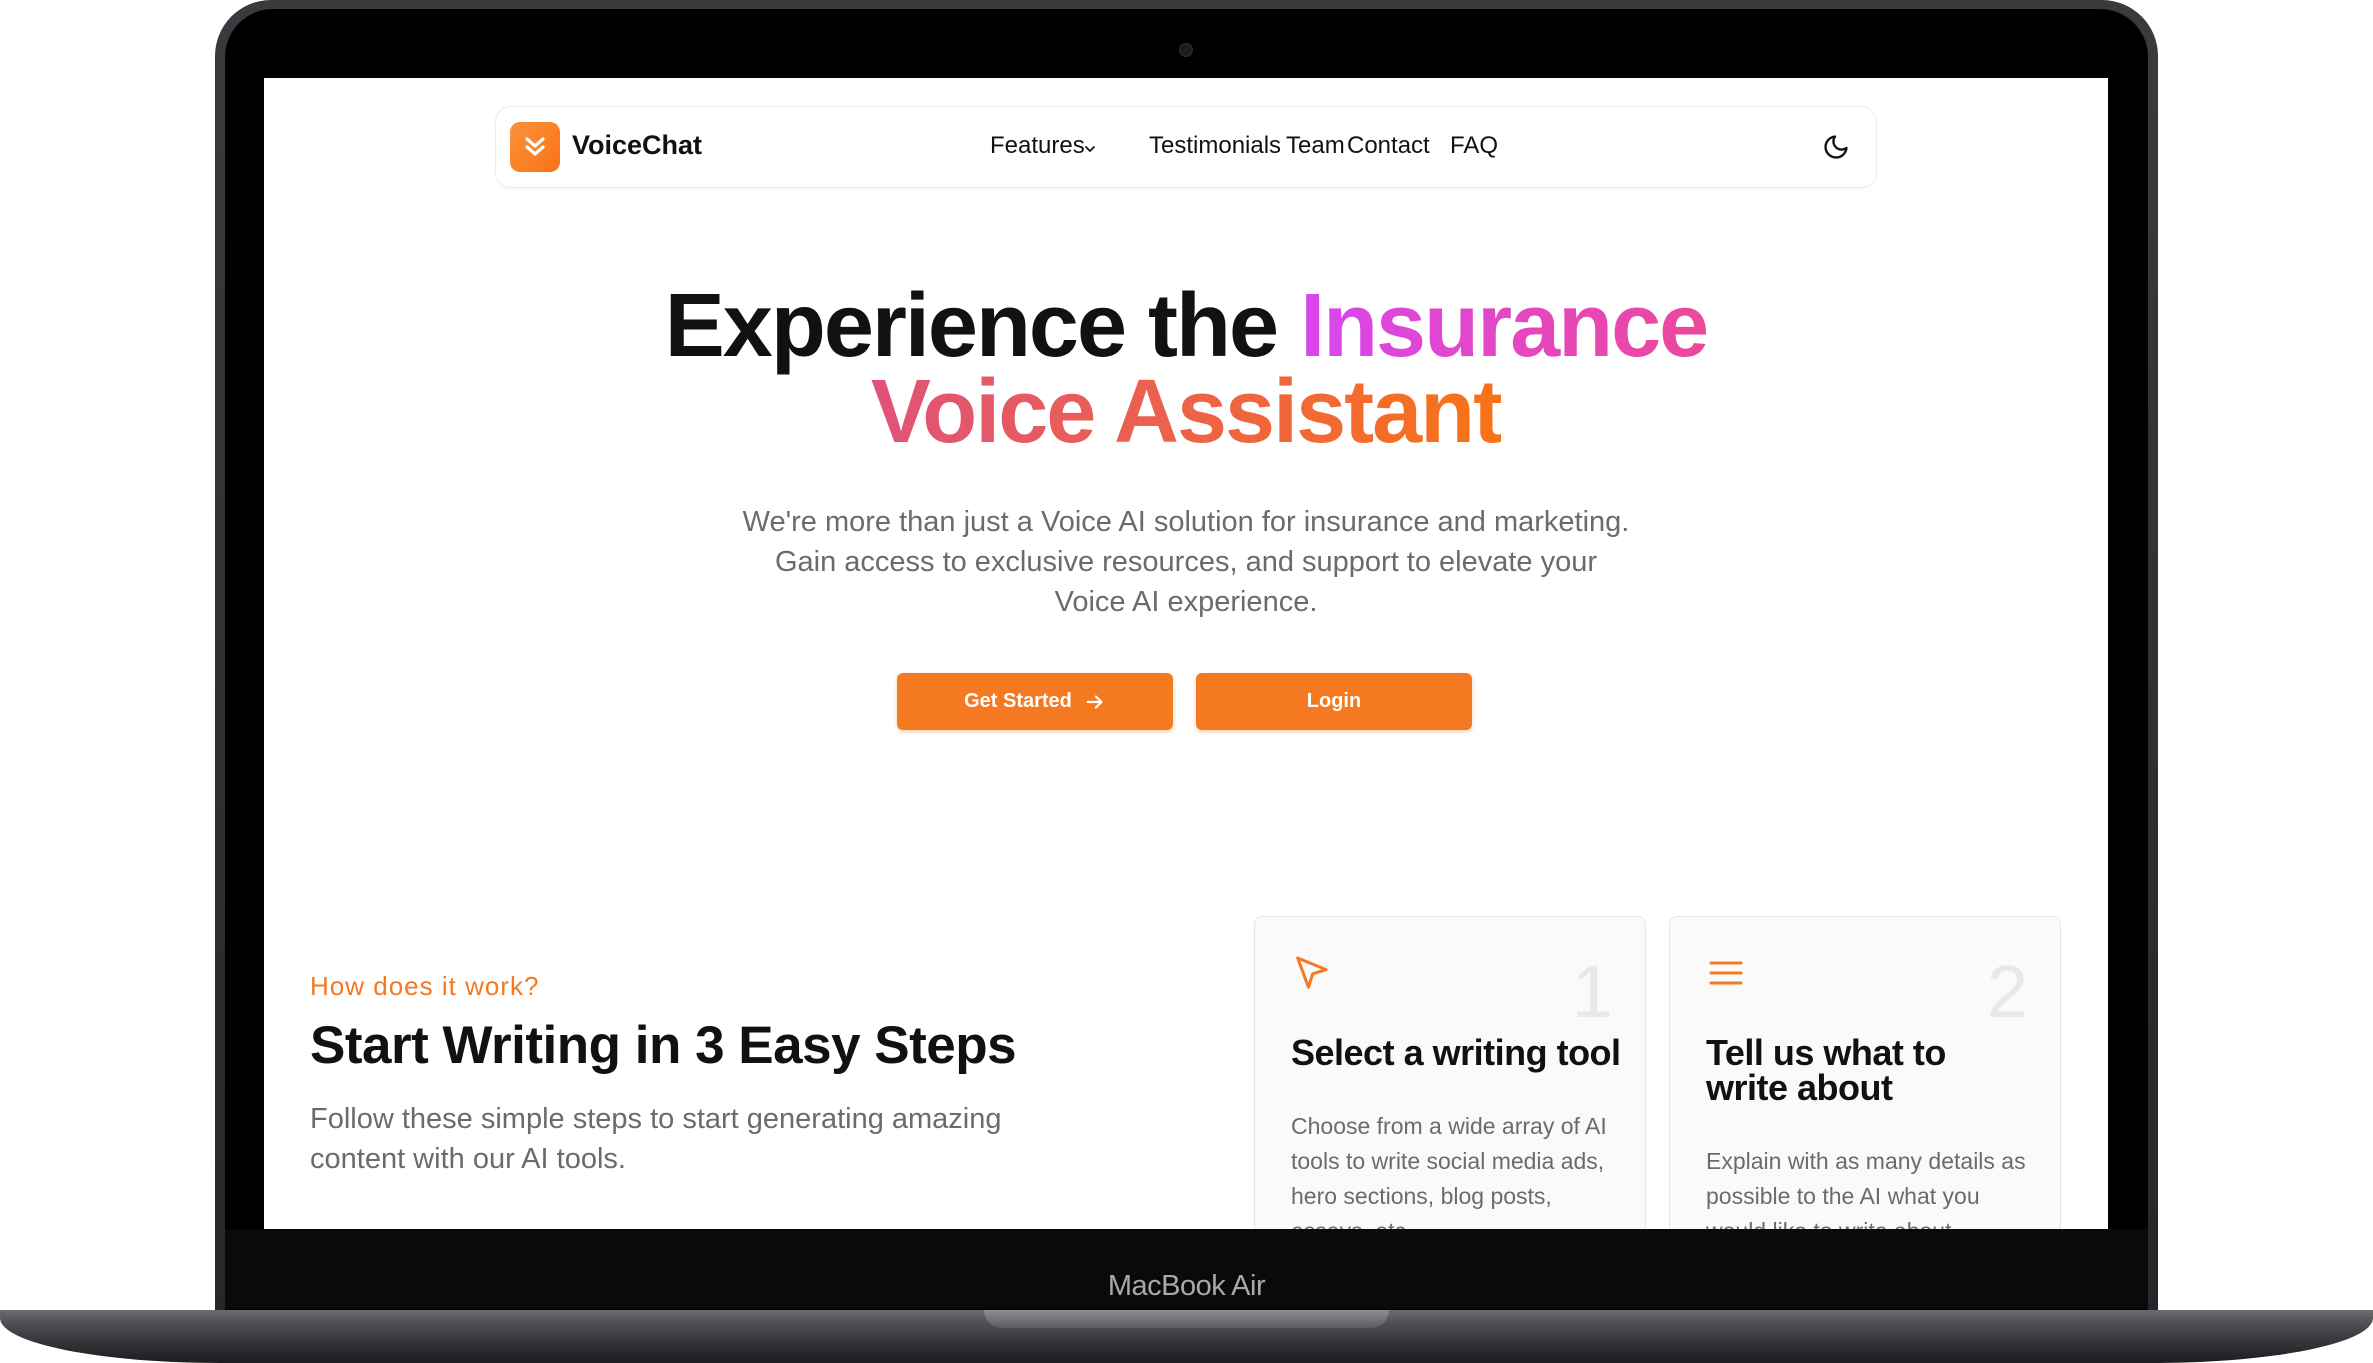  I want to click on menu-lines-icon, so click(1726, 973).